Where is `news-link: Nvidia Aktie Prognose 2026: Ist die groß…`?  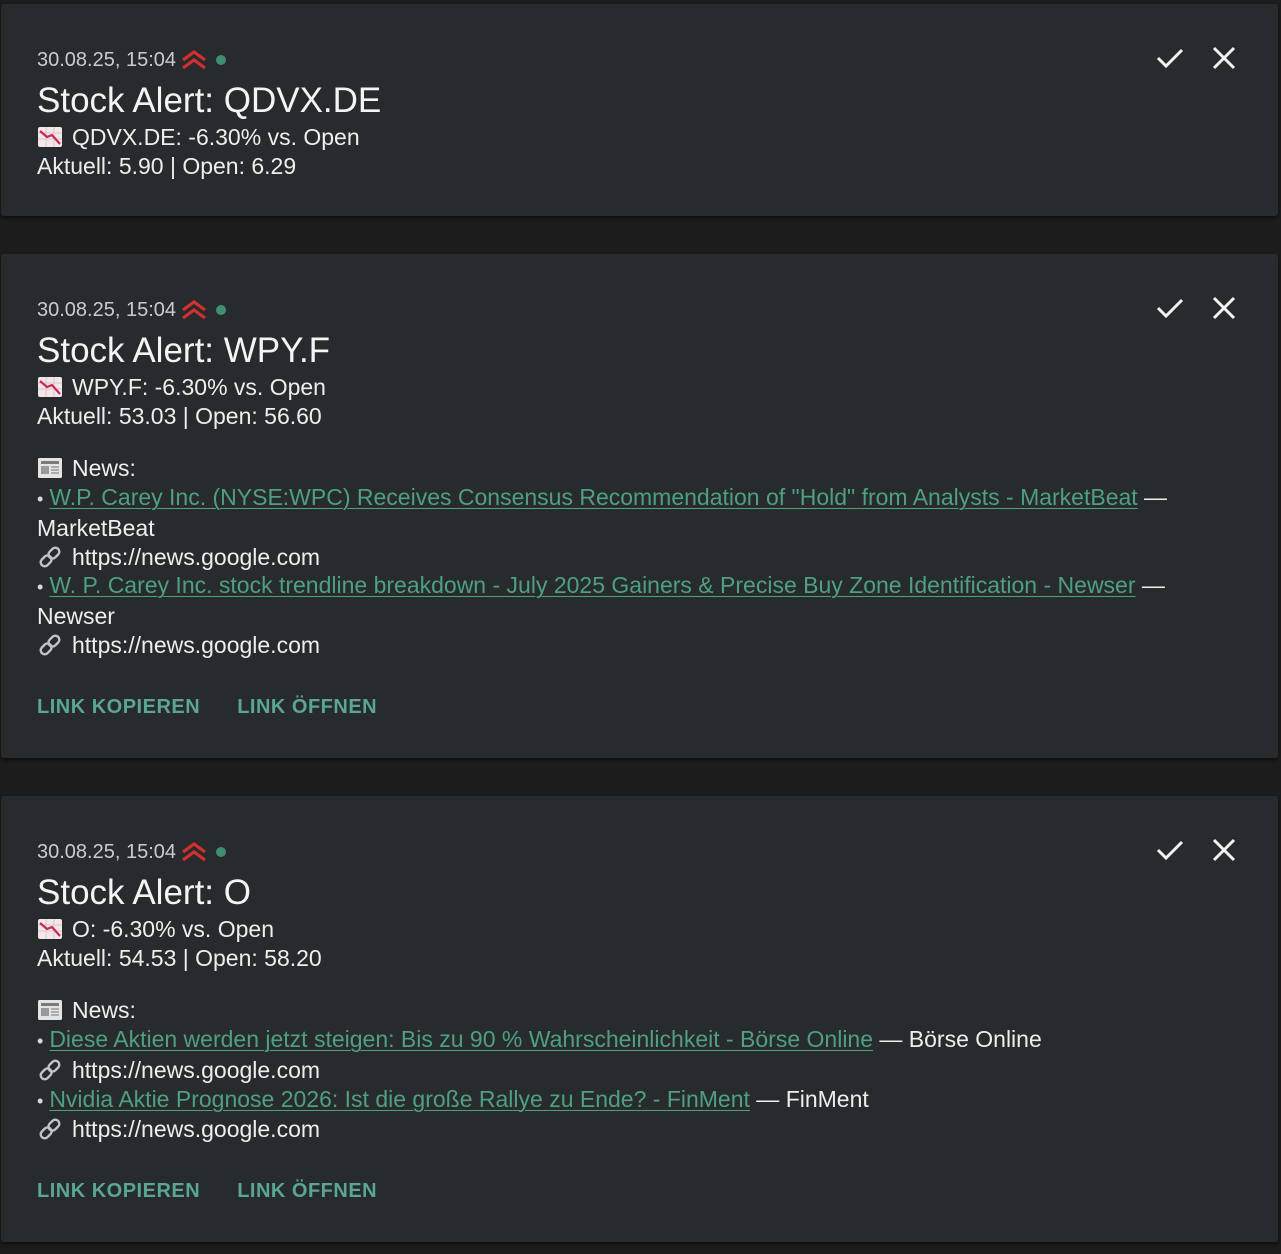
news-link: Nvidia Aktie Prognose 2026: Ist die groß… is located at coordinates (399, 1099).